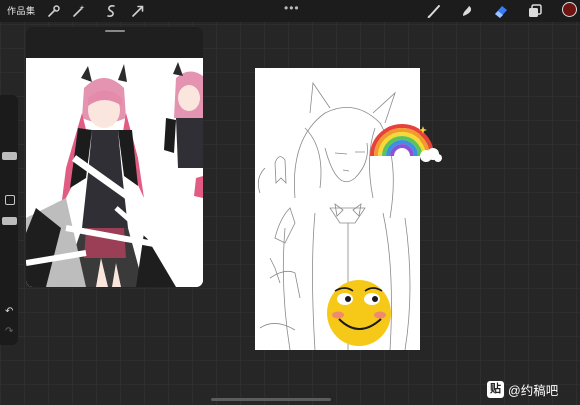 Image resolution: width=580 pixels, height=405 pixels. Describe the element at coordinates (21, 10) in the screenshot. I see `gallery-button: 作品集` at that location.